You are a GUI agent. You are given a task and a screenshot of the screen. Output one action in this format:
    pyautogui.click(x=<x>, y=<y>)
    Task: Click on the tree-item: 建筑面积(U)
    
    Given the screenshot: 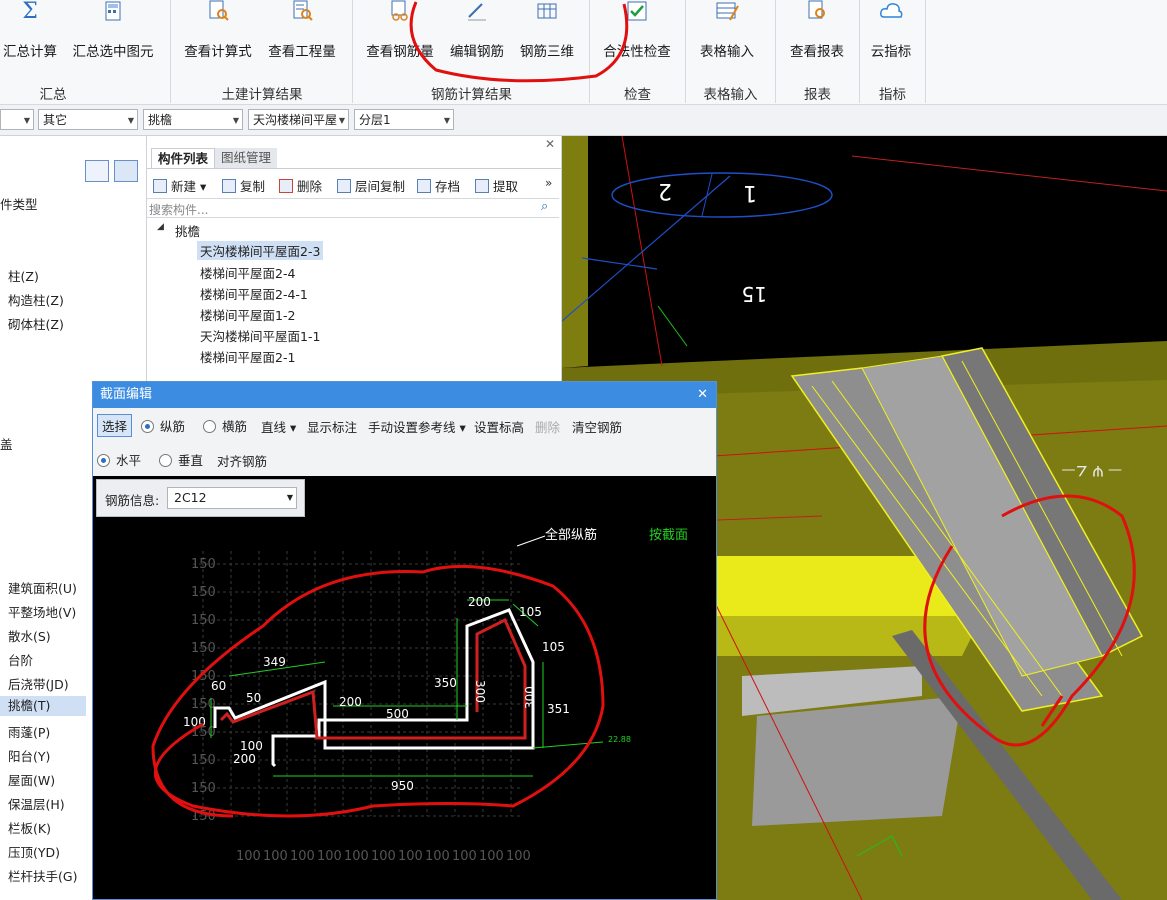 What is the action you would take?
    pyautogui.click(x=42, y=587)
    